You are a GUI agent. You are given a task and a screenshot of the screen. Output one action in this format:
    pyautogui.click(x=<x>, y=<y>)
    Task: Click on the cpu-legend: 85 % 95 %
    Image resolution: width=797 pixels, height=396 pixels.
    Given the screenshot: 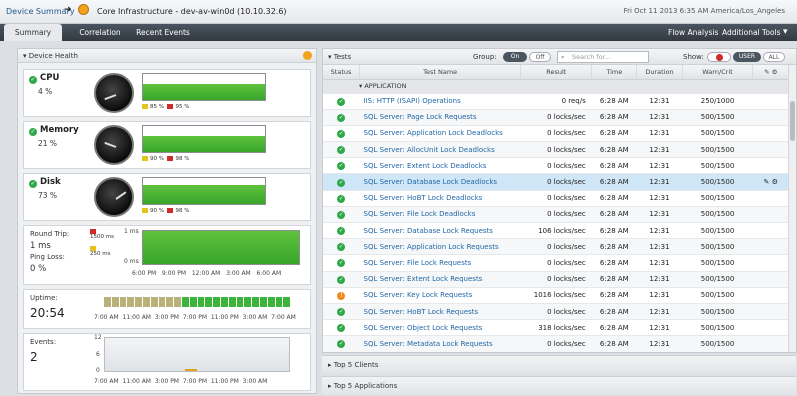 What is the action you would take?
    pyautogui.click(x=165, y=107)
    